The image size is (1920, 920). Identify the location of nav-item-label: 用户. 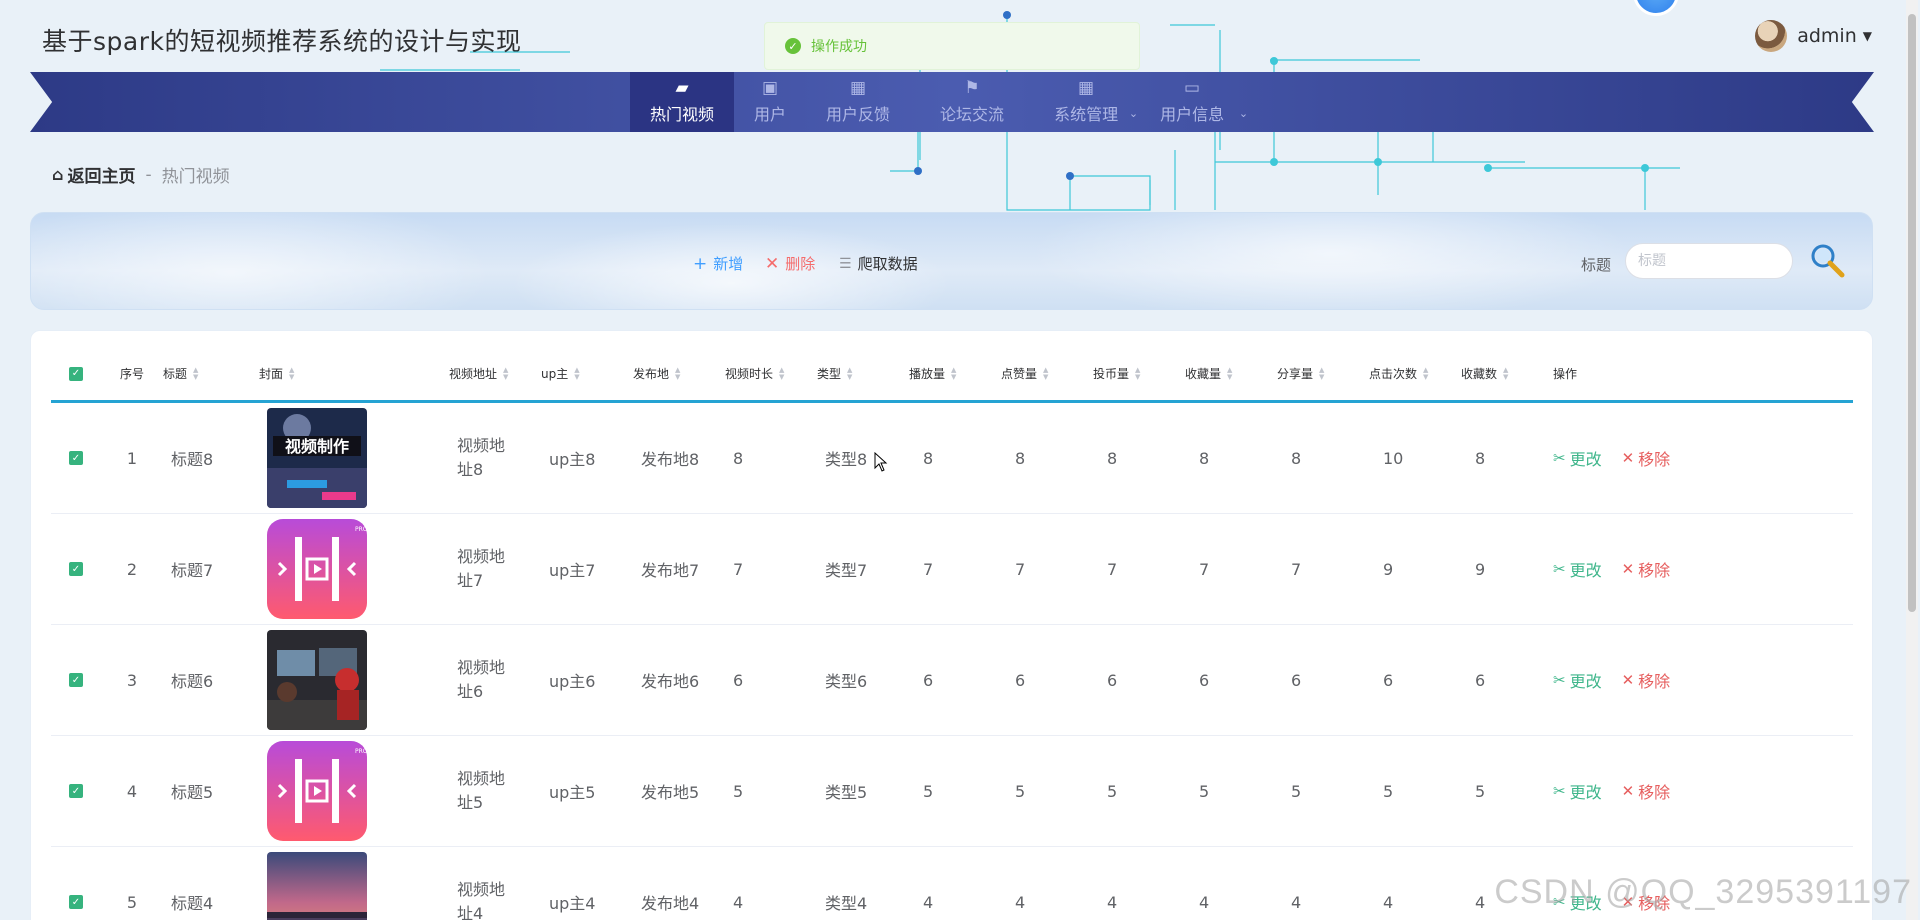
(770, 114).